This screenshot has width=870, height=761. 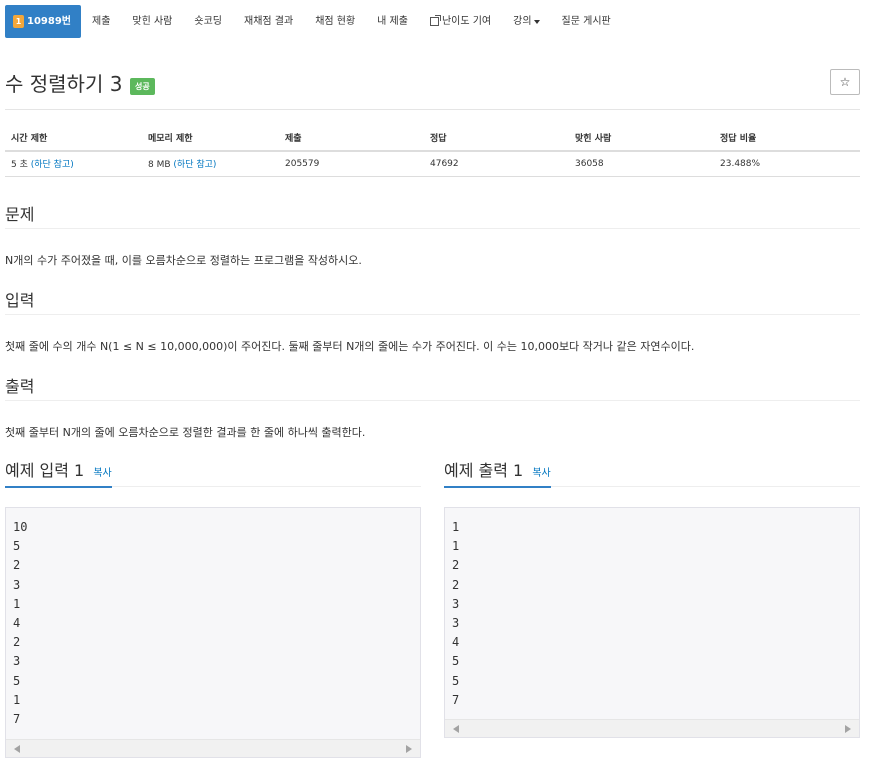 I want to click on star-icon: ☆, so click(x=845, y=82).